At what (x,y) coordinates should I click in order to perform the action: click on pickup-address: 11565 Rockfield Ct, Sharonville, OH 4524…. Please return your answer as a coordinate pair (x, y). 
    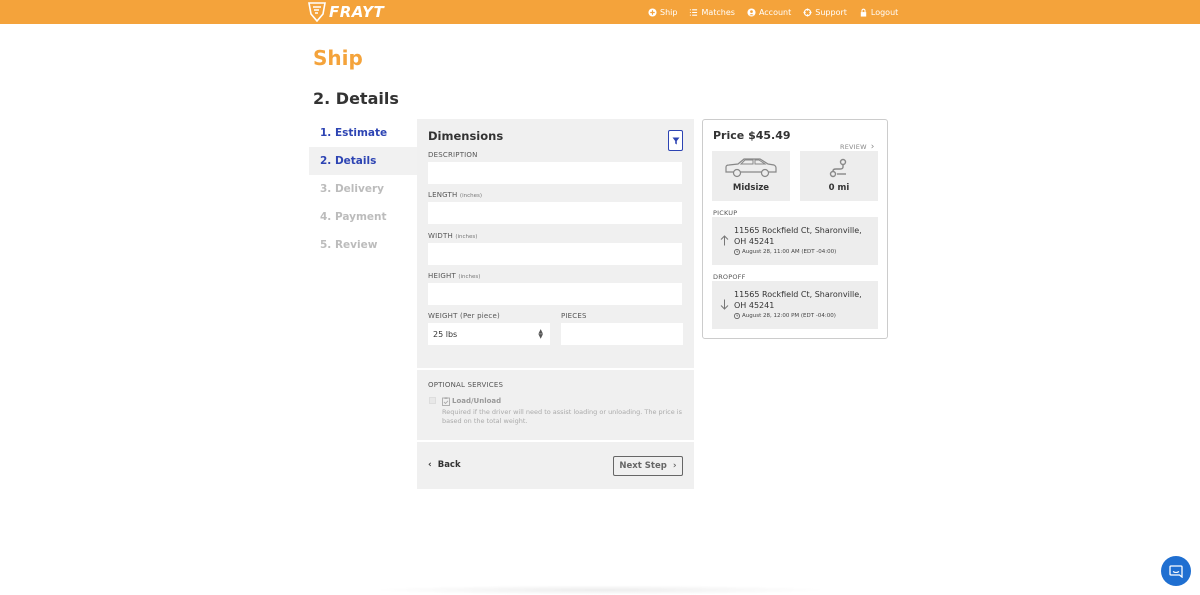
    Looking at the image, I should click on (798, 236).